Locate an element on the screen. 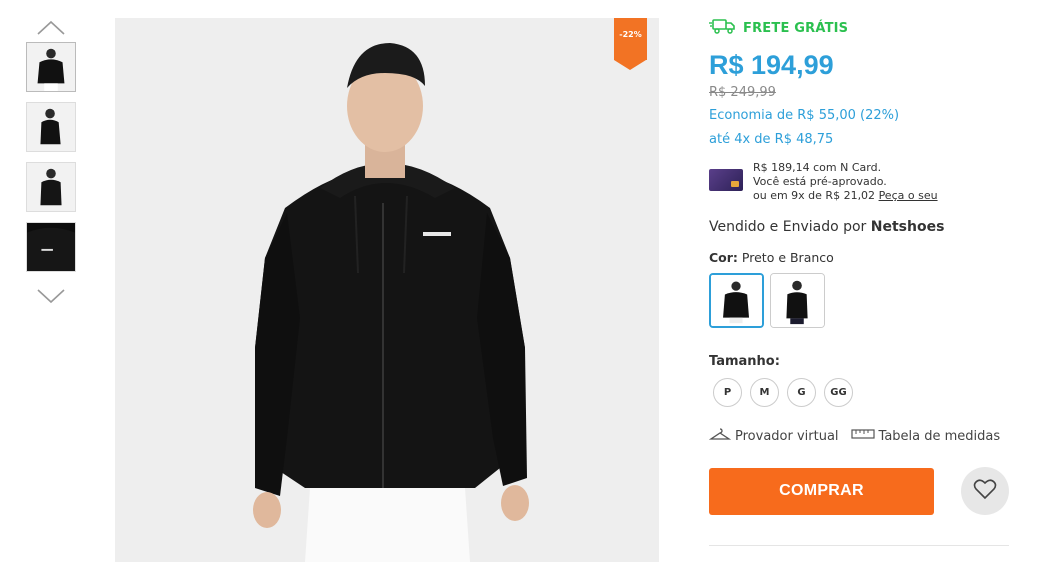 This screenshot has height=565, width=1053. size-options: P M G GG is located at coordinates (861, 392).